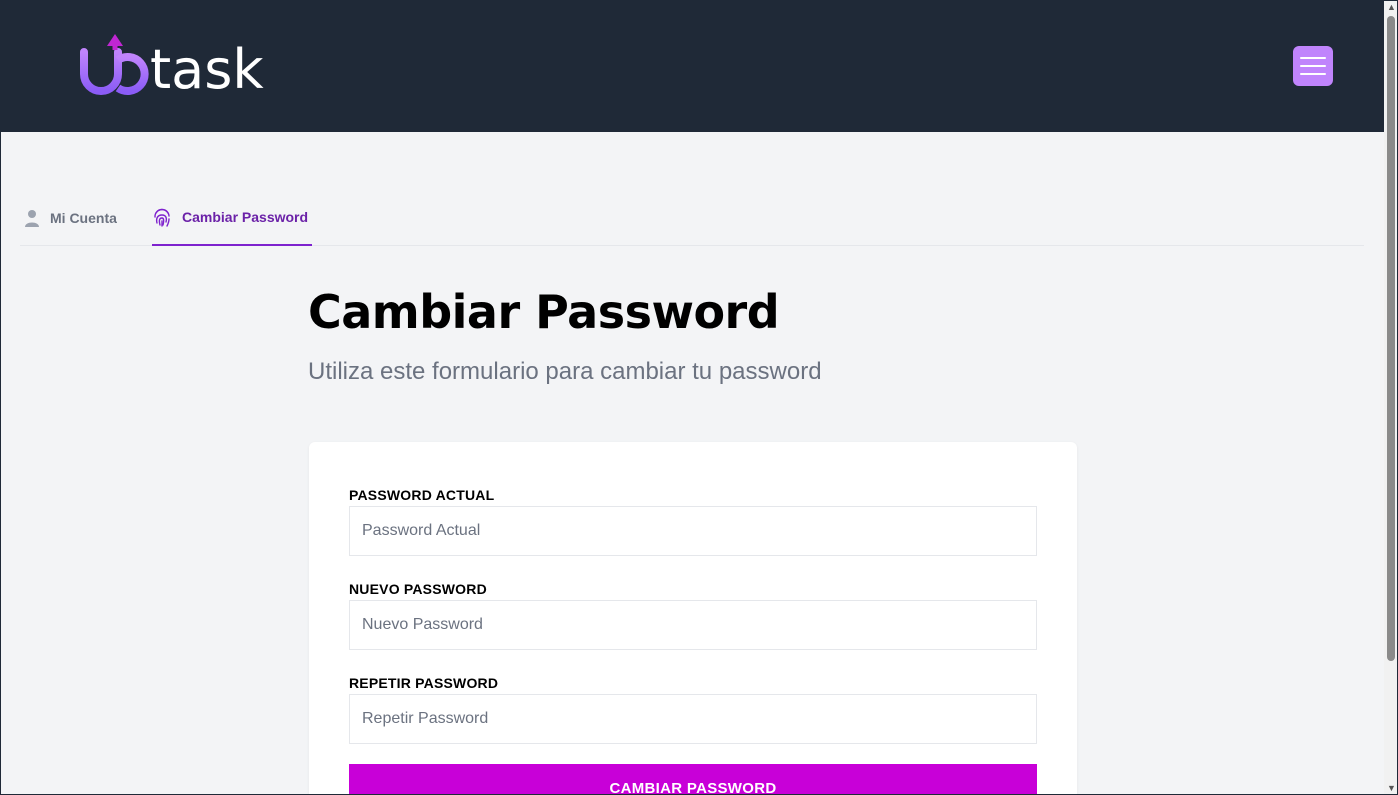 The image size is (1398, 795). I want to click on hamburger-menu-button, so click(1313, 66).